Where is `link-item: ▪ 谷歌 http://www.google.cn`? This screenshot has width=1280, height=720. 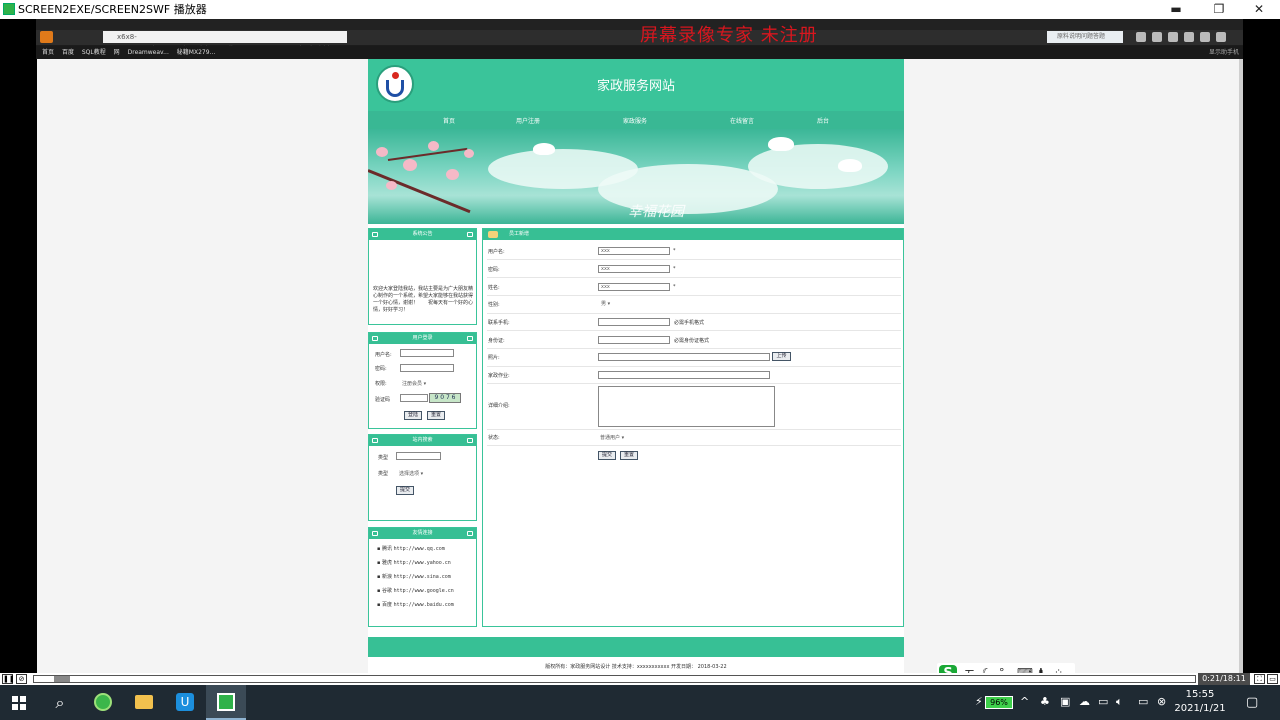
link-item: ▪ 谷歌 http://www.google.cn is located at coordinates (415, 590).